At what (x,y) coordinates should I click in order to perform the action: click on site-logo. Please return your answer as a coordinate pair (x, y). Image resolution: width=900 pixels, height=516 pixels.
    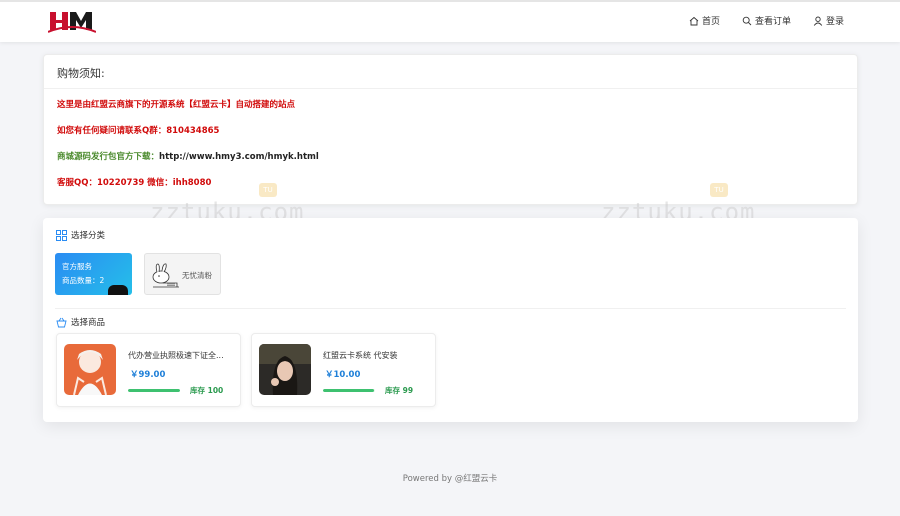
    Looking at the image, I should click on (72, 22).